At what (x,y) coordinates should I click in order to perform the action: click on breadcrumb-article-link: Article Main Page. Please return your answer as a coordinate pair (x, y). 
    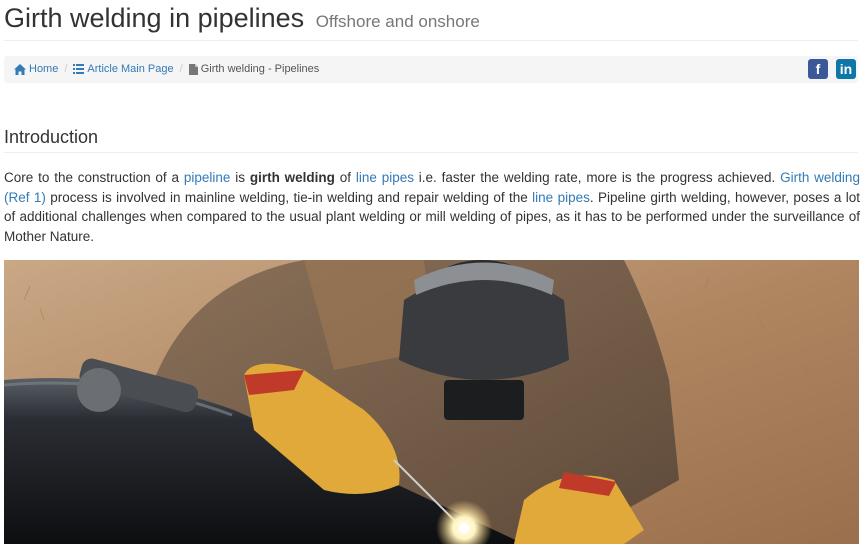
    Looking at the image, I should click on (123, 69).